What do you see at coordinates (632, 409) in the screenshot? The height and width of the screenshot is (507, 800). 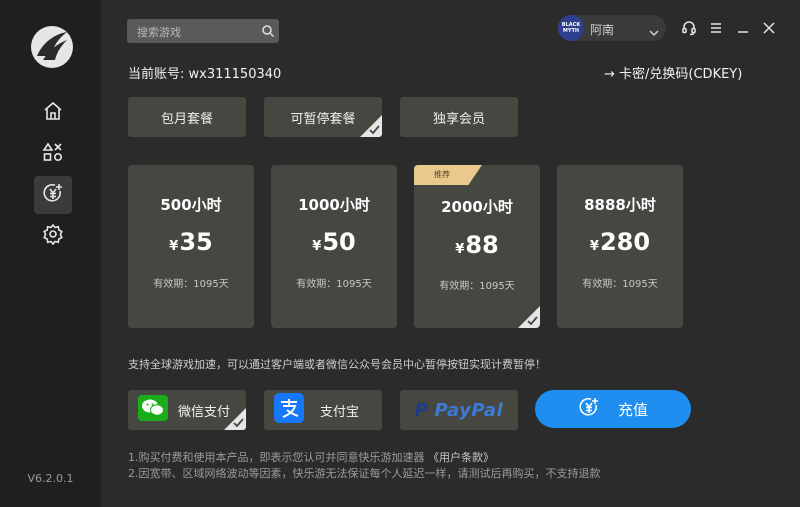 I see `recharge-label: 充值` at bounding box center [632, 409].